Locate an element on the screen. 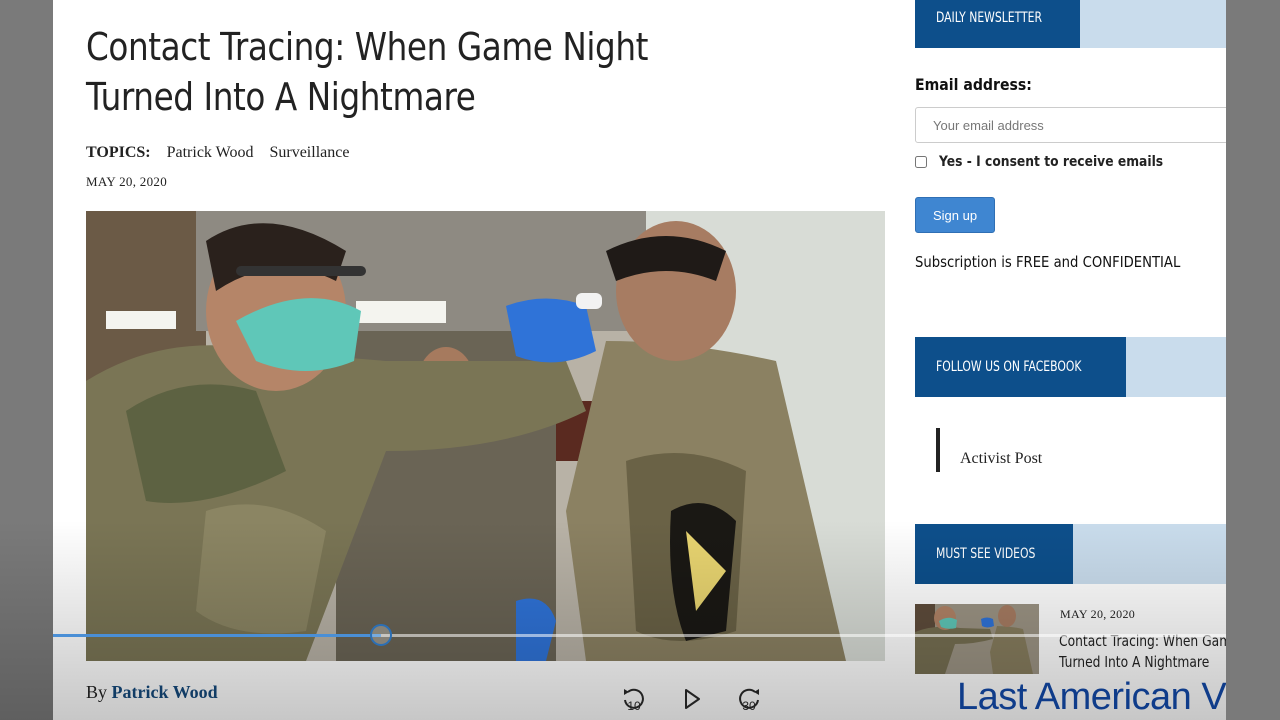 The height and width of the screenshot is (720, 1280). rewind-button: 10 is located at coordinates (634, 699).